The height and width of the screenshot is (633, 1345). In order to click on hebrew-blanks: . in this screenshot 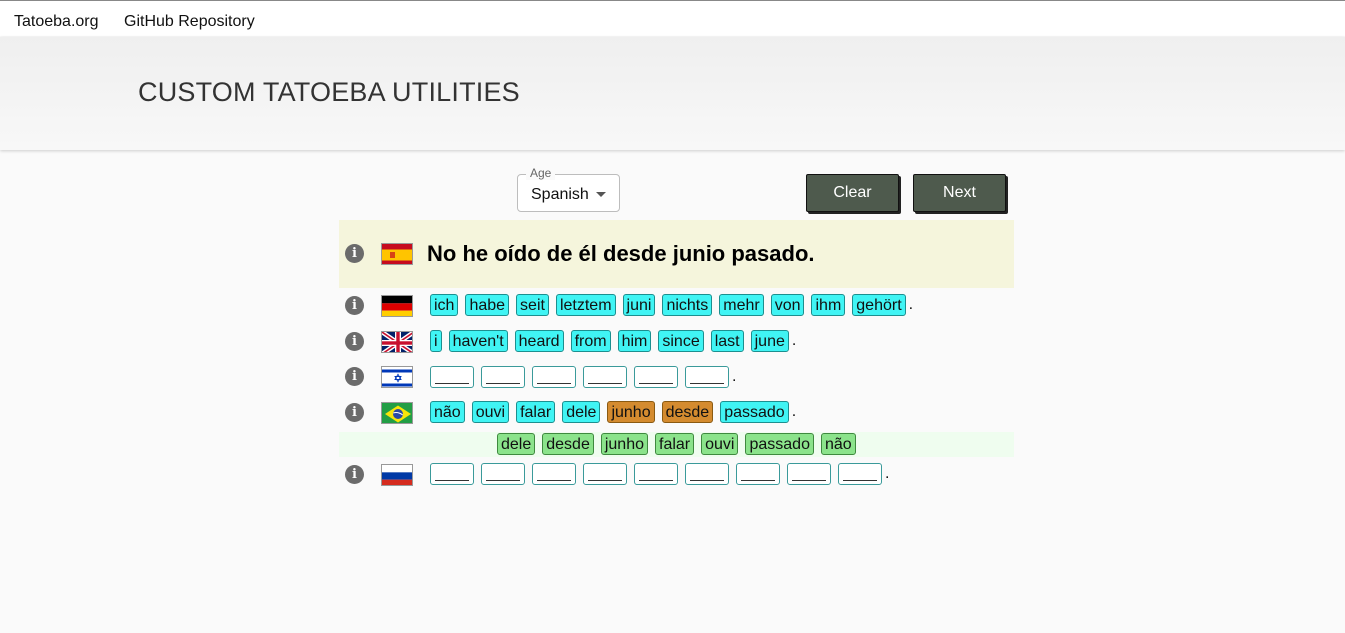, I will do `click(583, 377)`.